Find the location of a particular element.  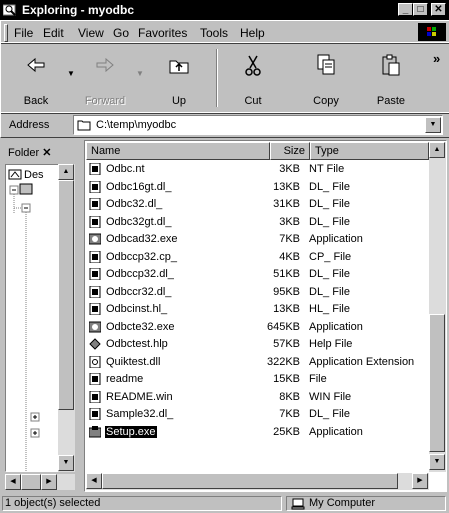

file-list-hscrollbar: ◀ ▶ is located at coordinates (257, 481).